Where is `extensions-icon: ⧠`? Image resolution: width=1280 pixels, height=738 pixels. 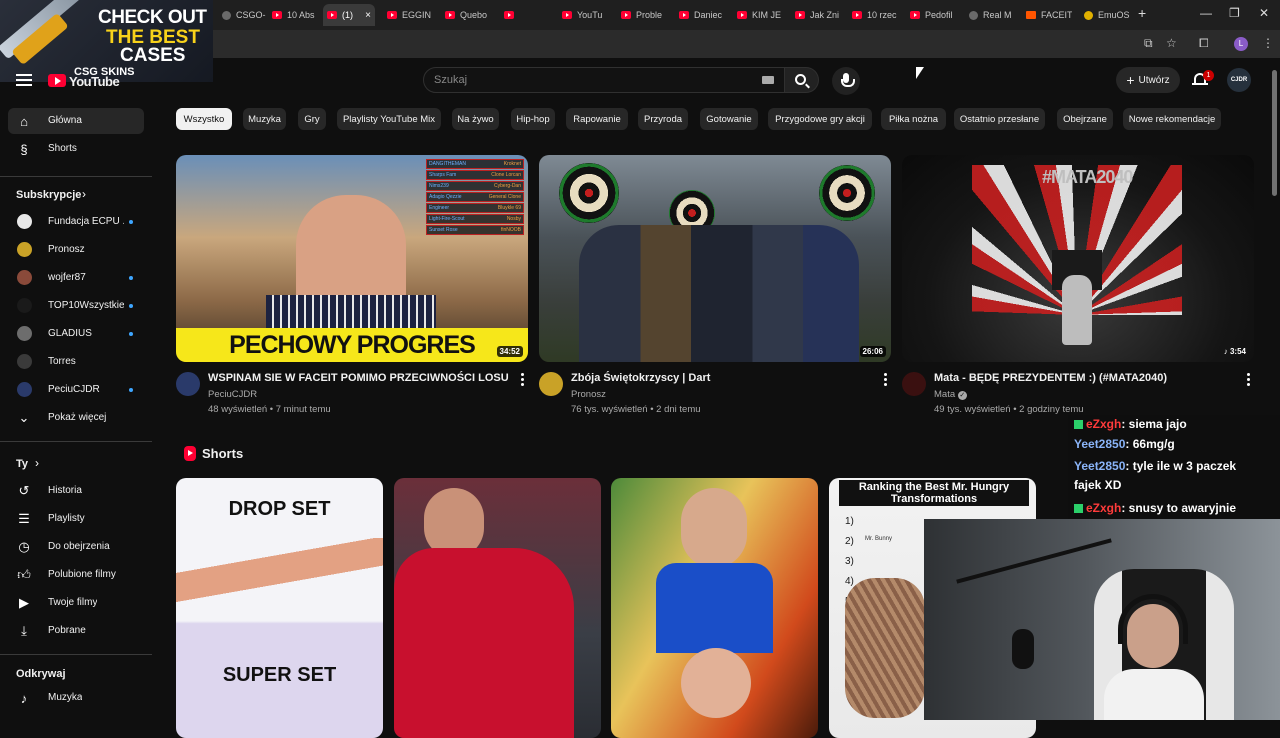 extensions-icon: ⧠ is located at coordinates (1204, 43).